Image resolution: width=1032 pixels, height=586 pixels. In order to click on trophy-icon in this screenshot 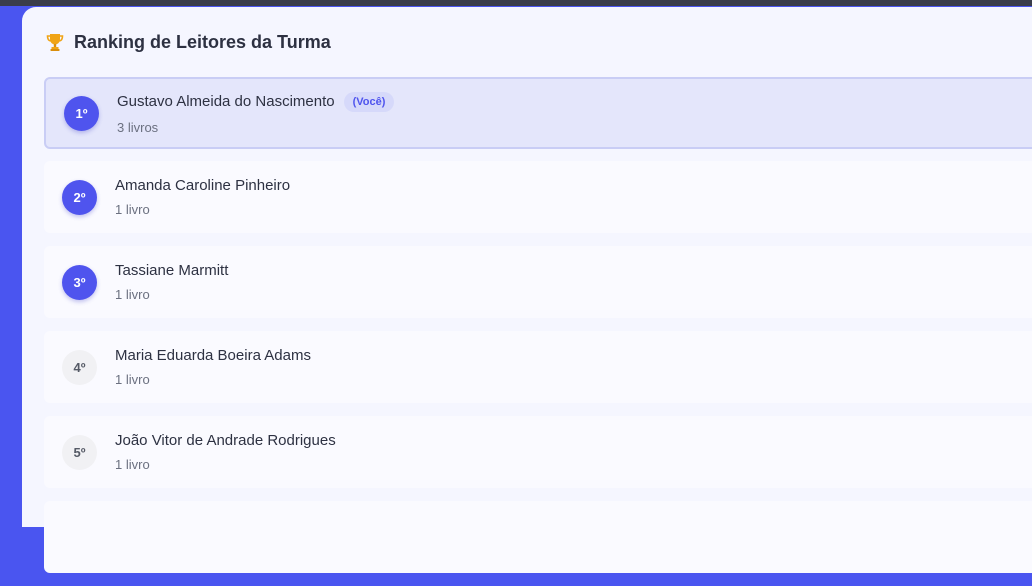, I will do `click(55, 42)`.